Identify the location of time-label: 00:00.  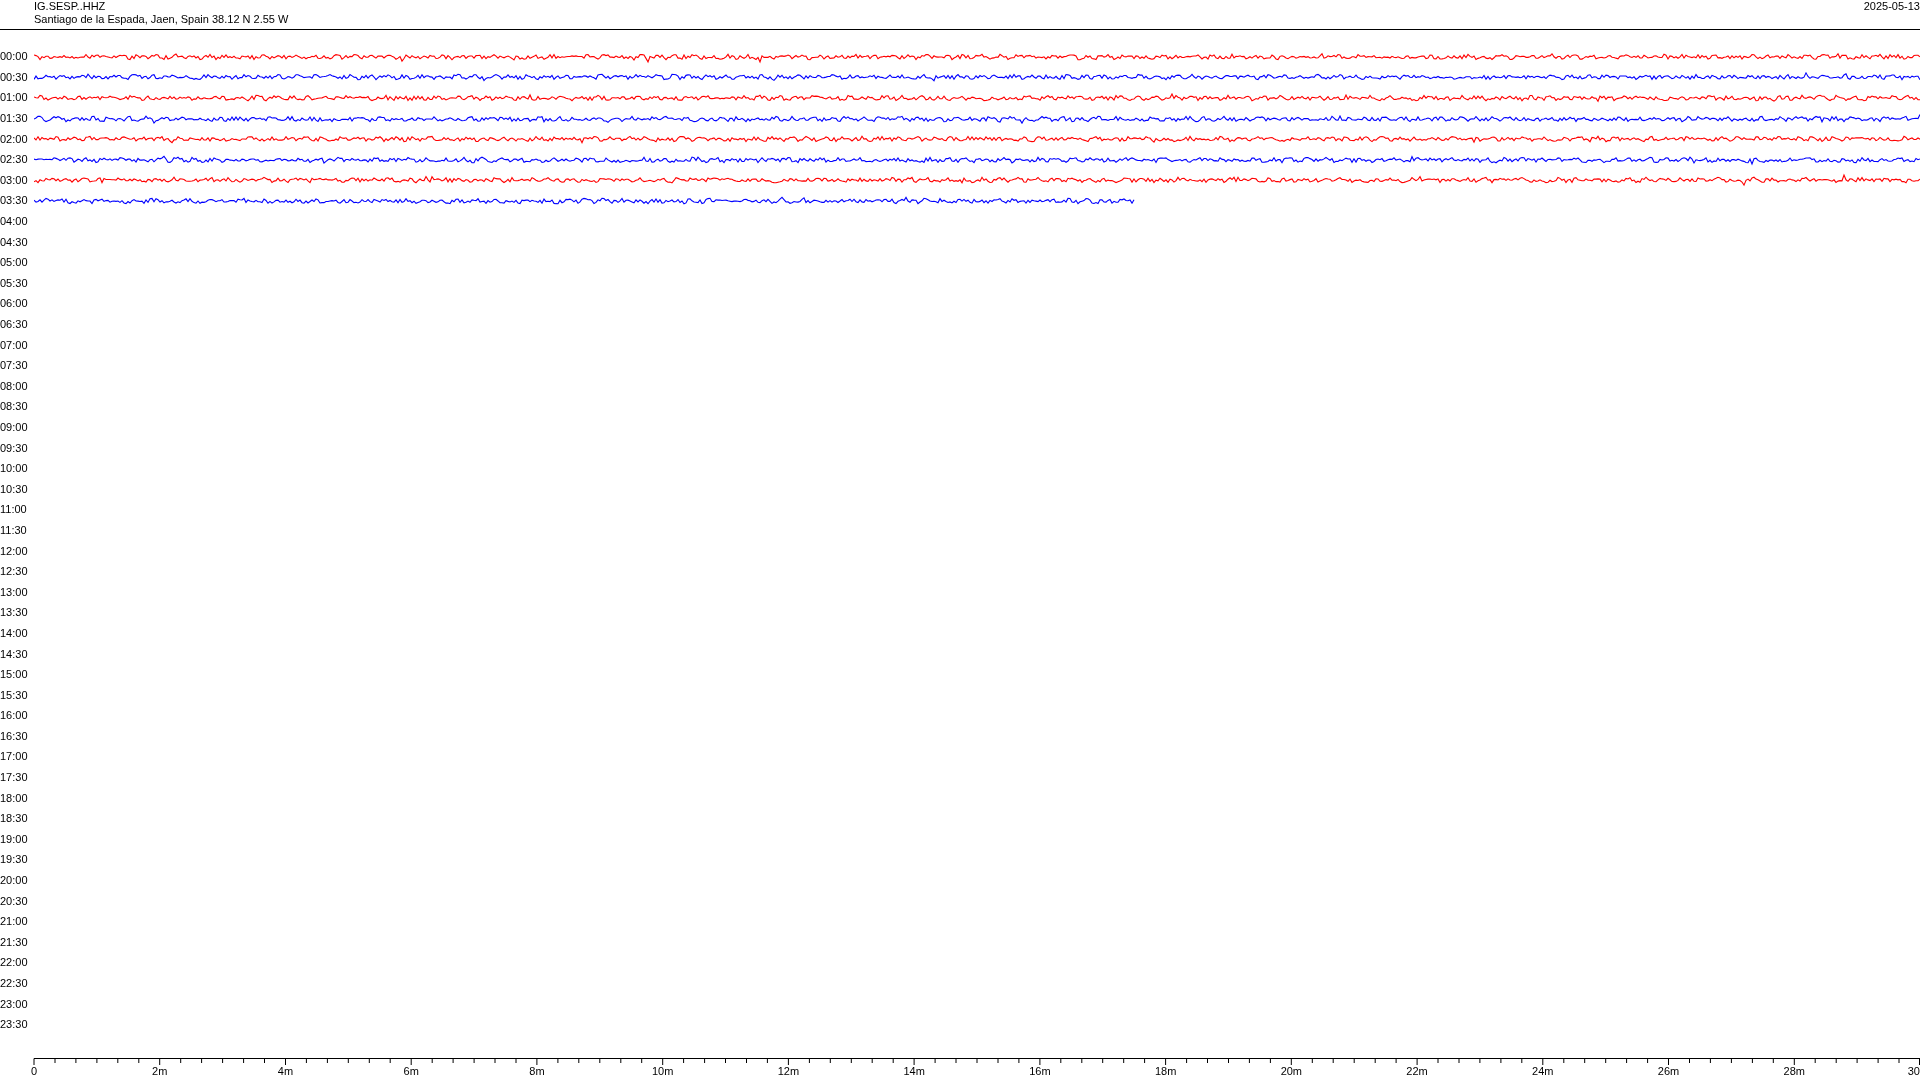
(14, 57).